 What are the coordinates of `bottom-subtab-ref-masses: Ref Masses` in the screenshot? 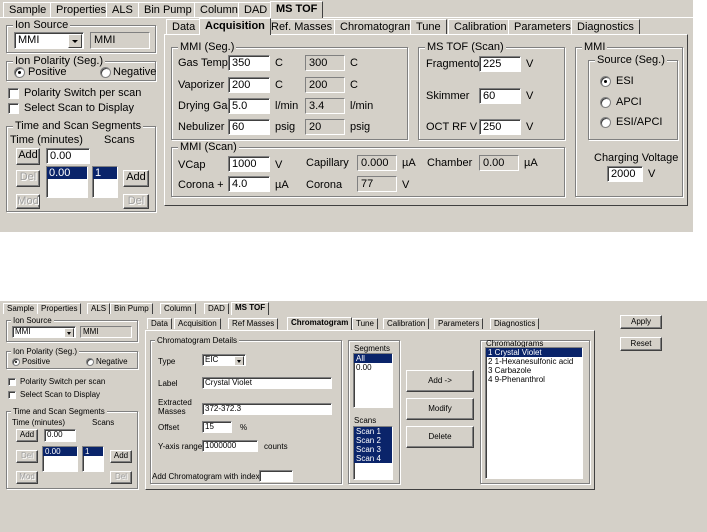 It's located at (253, 323).